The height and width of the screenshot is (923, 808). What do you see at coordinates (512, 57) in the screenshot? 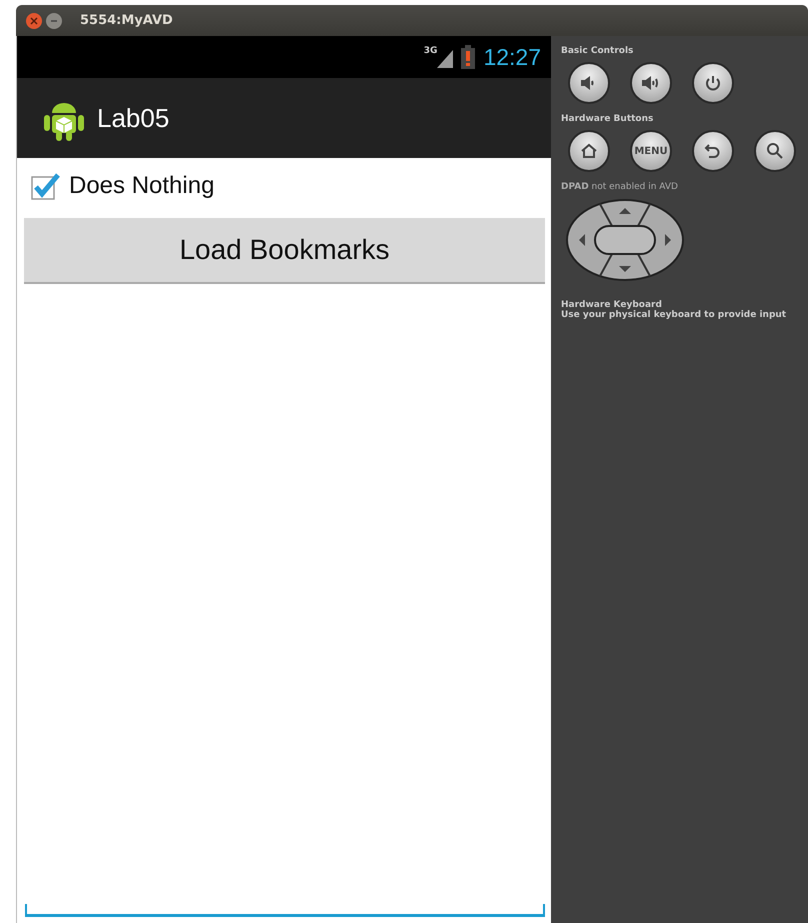
I see `clock-time: 12:27` at bounding box center [512, 57].